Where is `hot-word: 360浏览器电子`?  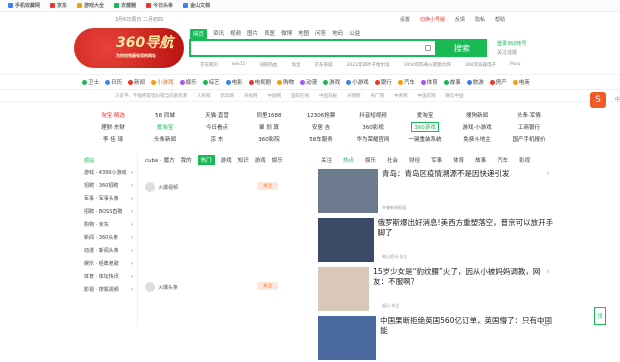 hot-word: 360浏览器电子 is located at coordinates (480, 65).